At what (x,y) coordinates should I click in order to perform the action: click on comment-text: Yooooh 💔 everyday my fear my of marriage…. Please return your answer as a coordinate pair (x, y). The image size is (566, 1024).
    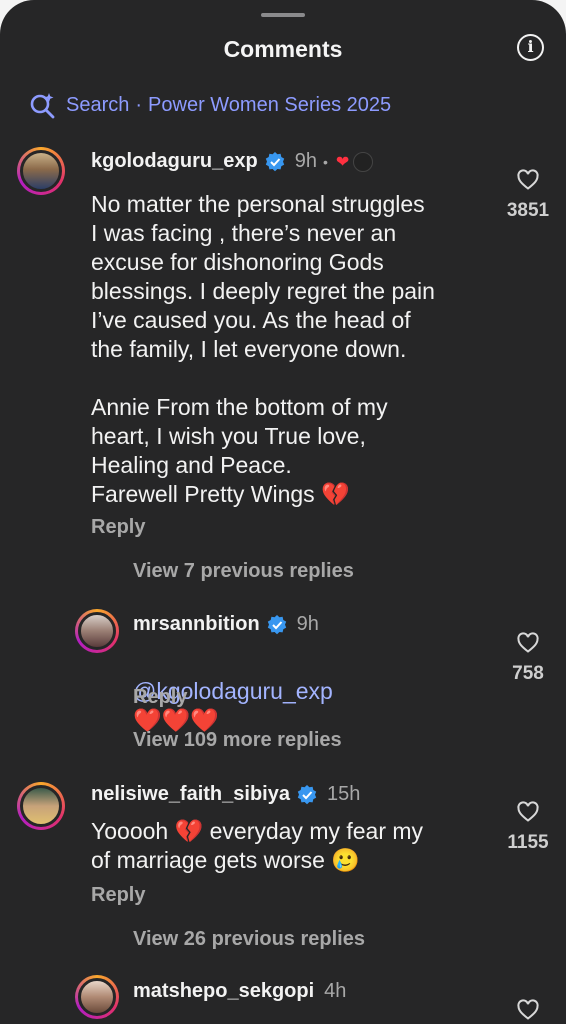
    Looking at the image, I should click on (257, 845).